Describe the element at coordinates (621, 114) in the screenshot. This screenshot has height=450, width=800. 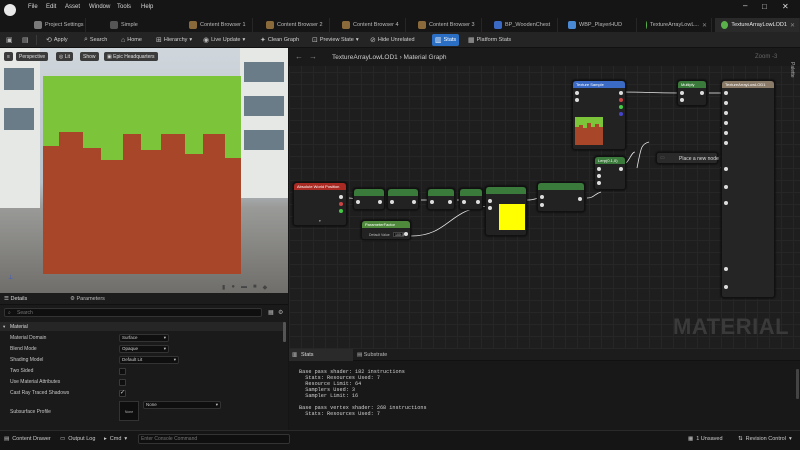
I see `b-output-pin` at that location.